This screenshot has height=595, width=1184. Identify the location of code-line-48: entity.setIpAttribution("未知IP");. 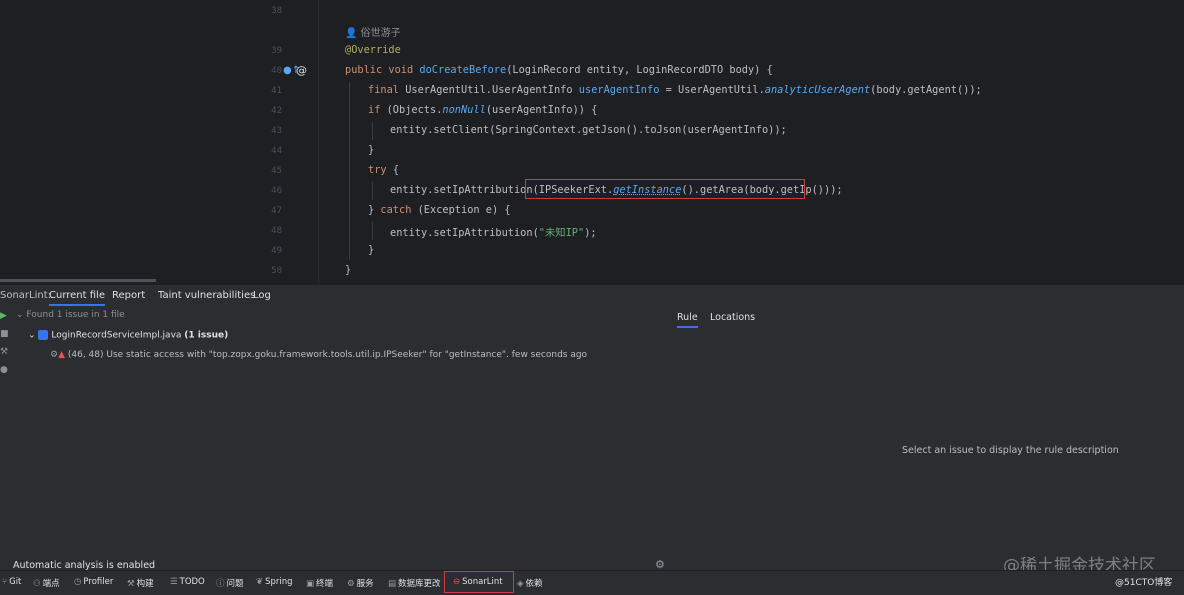
(493, 231).